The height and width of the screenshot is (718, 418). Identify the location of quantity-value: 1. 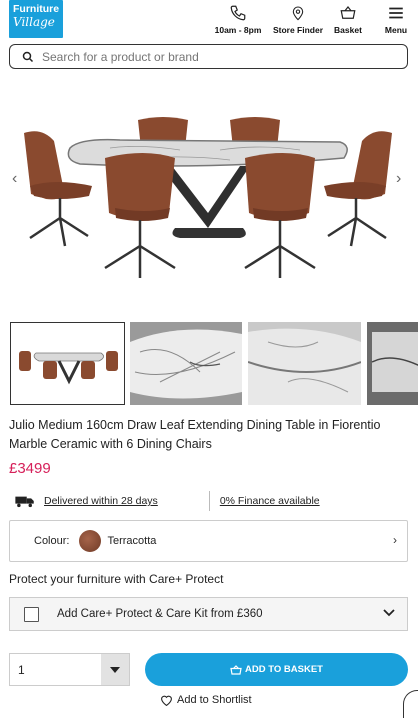
(21, 669).